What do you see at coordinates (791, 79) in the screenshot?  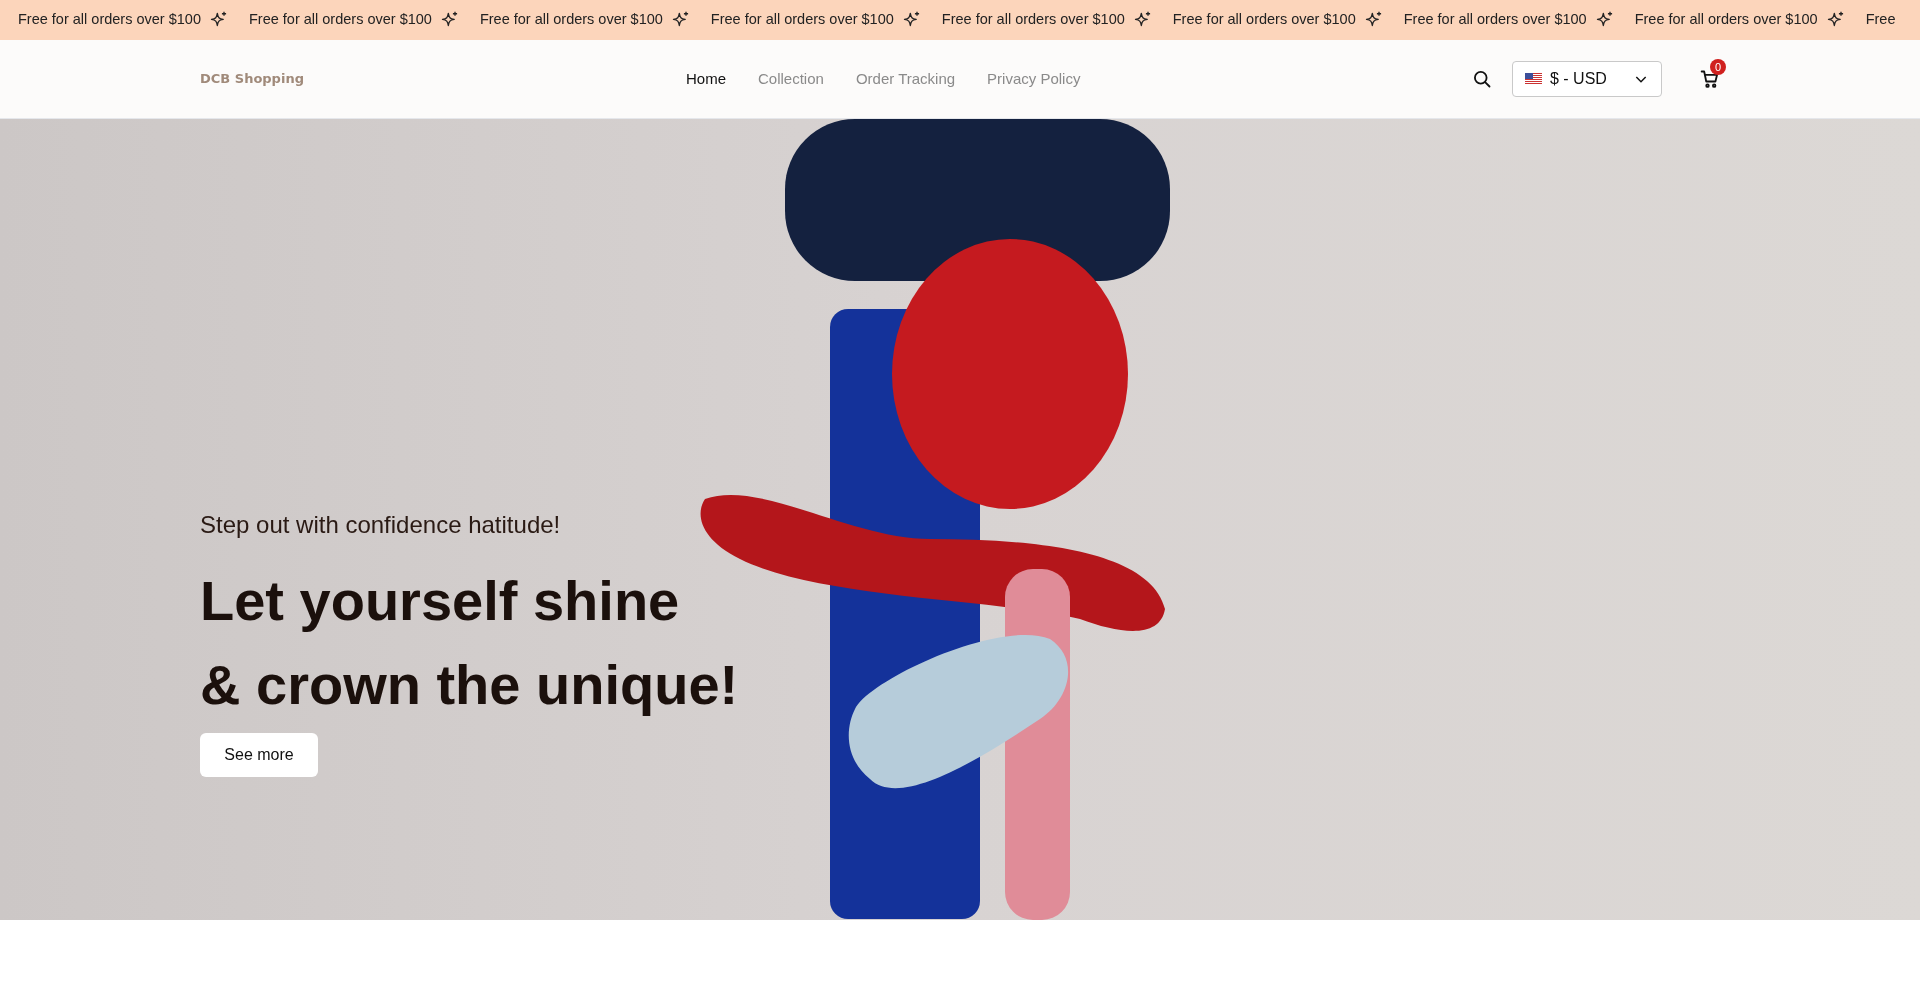 I see `nav-link: Collection` at bounding box center [791, 79].